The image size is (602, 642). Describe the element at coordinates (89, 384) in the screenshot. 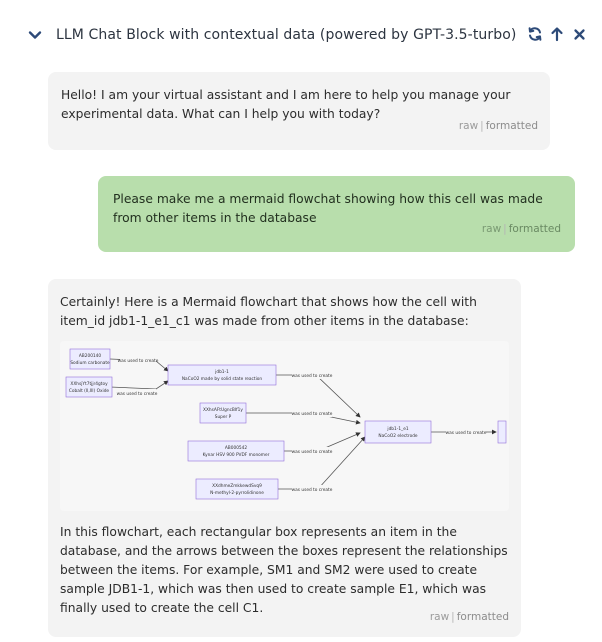

I see `svg-text: XXhsjYt7tjjr4gtoy` at that location.